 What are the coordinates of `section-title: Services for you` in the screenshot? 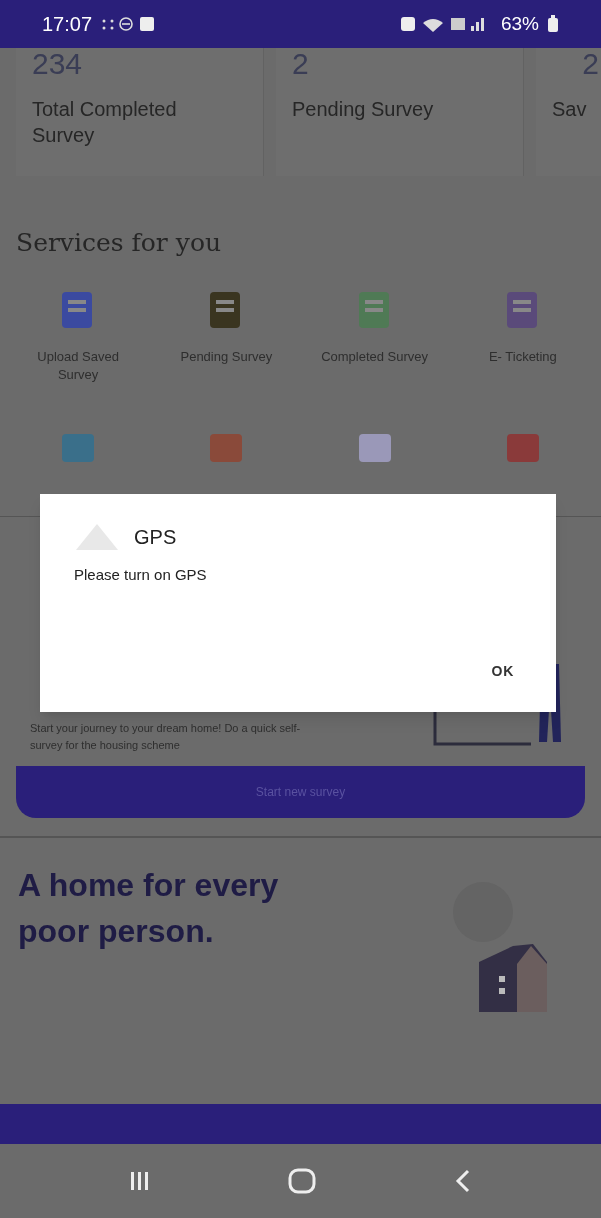 It's located at (119, 243).